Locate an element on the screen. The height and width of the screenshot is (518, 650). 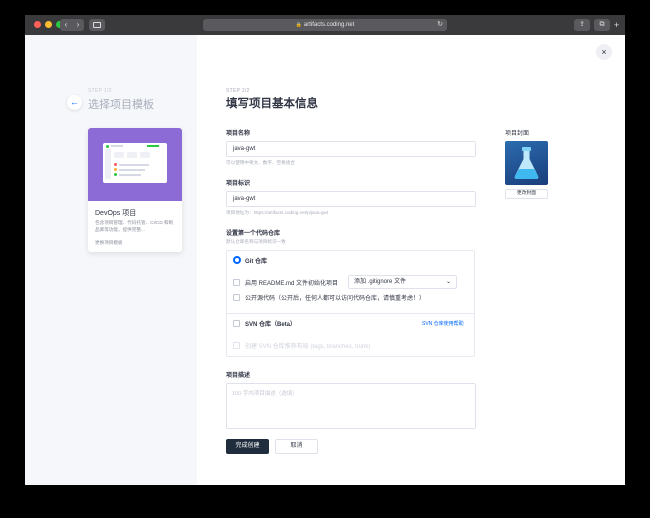
repo-divider is located at coordinates (350, 313).